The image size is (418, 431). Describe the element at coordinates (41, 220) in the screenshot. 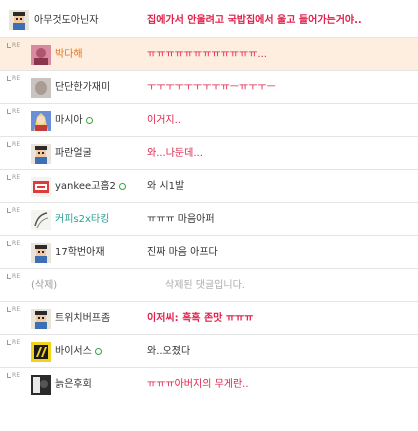

I see `sketch-avatar` at that location.